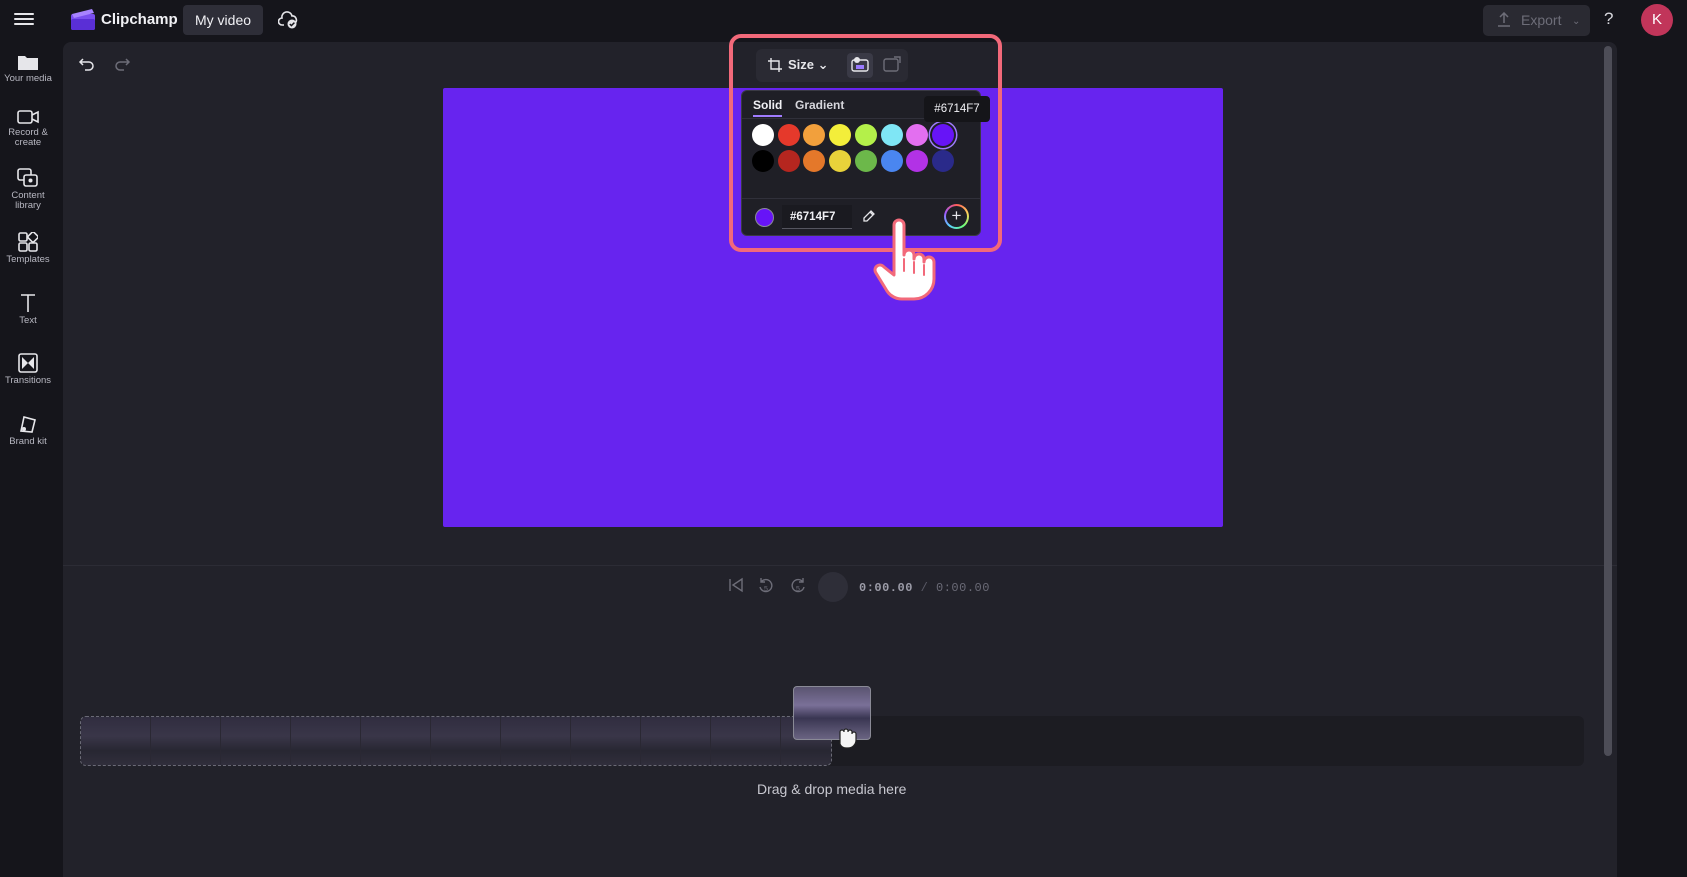 This screenshot has width=1687, height=877. What do you see at coordinates (27, 177) in the screenshot?
I see `content-library-icon` at bounding box center [27, 177].